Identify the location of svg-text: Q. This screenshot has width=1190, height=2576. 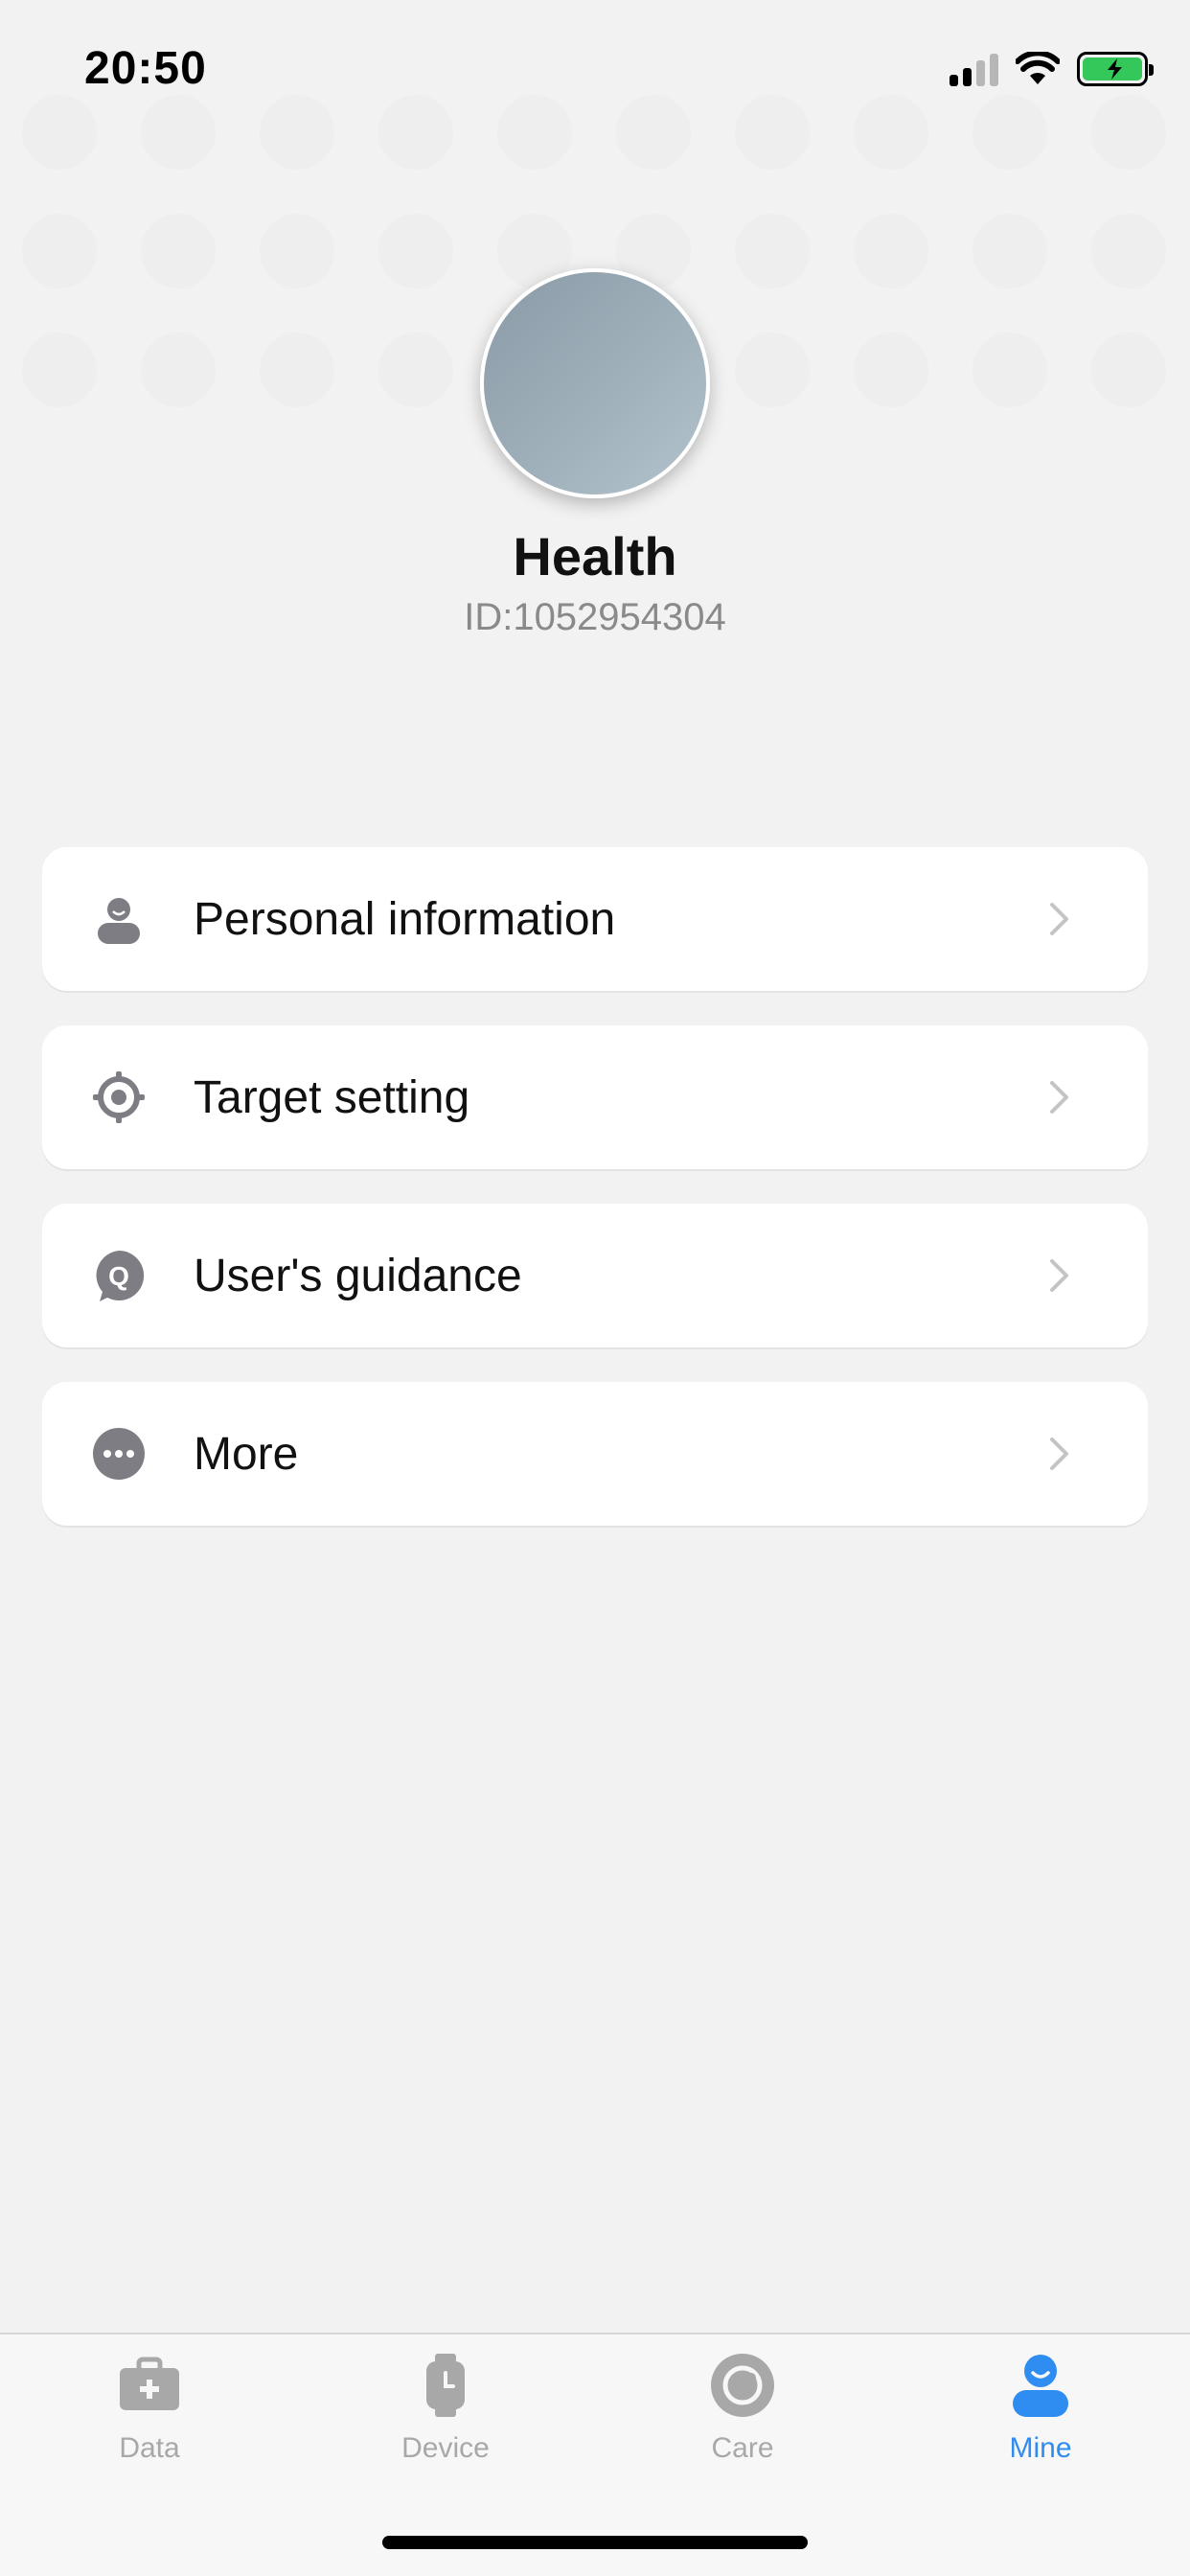
(119, 1276).